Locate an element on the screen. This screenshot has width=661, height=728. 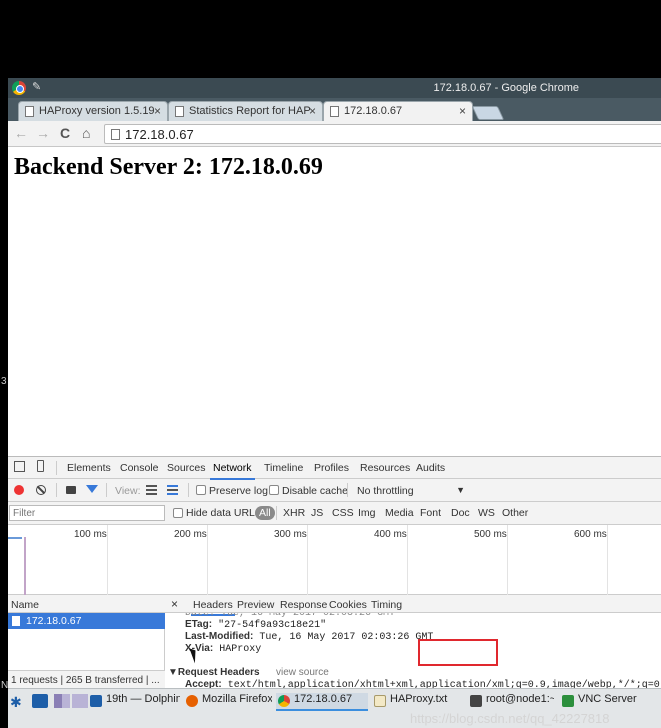
tick-label: 100 ms is located at coordinates (90, 534).